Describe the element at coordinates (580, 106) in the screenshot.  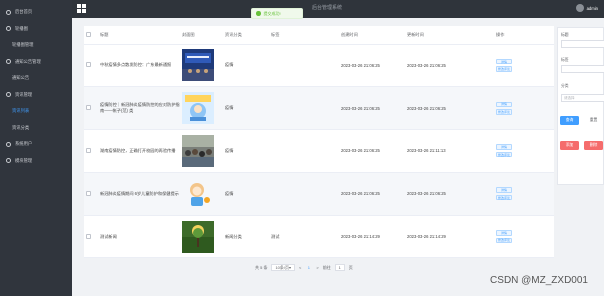
I see `filter-panel: 标题 标签 分类 请选择 查询 重置 添加 删除` at that location.